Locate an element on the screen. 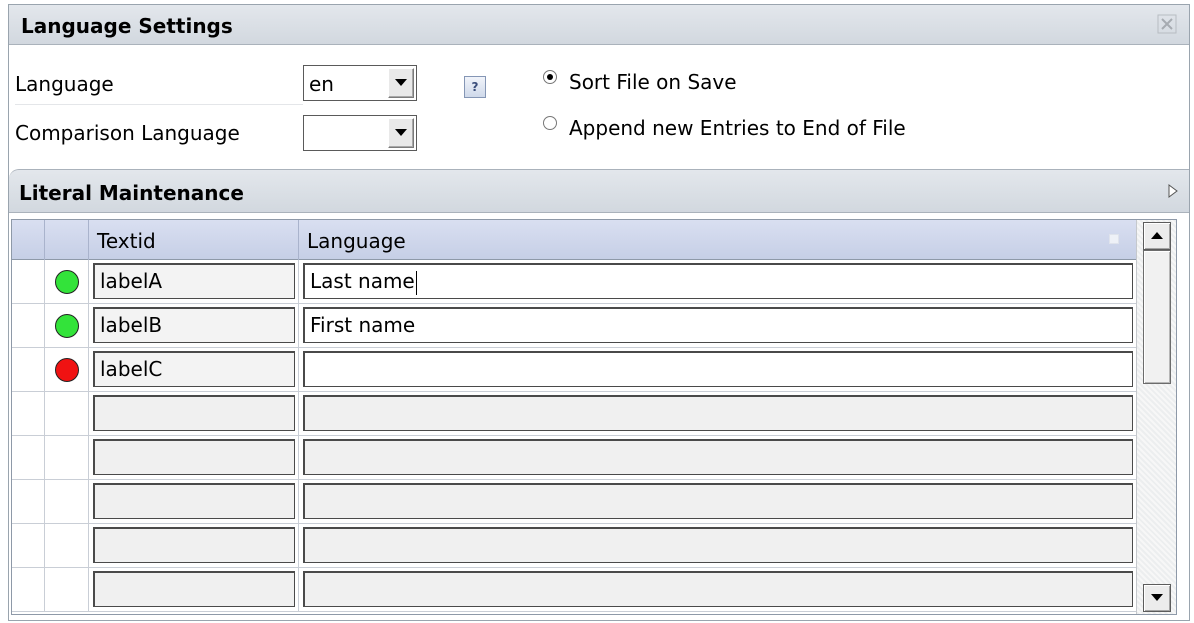 The width and height of the screenshot is (1194, 623). textid-cell: labelB is located at coordinates (194, 326).